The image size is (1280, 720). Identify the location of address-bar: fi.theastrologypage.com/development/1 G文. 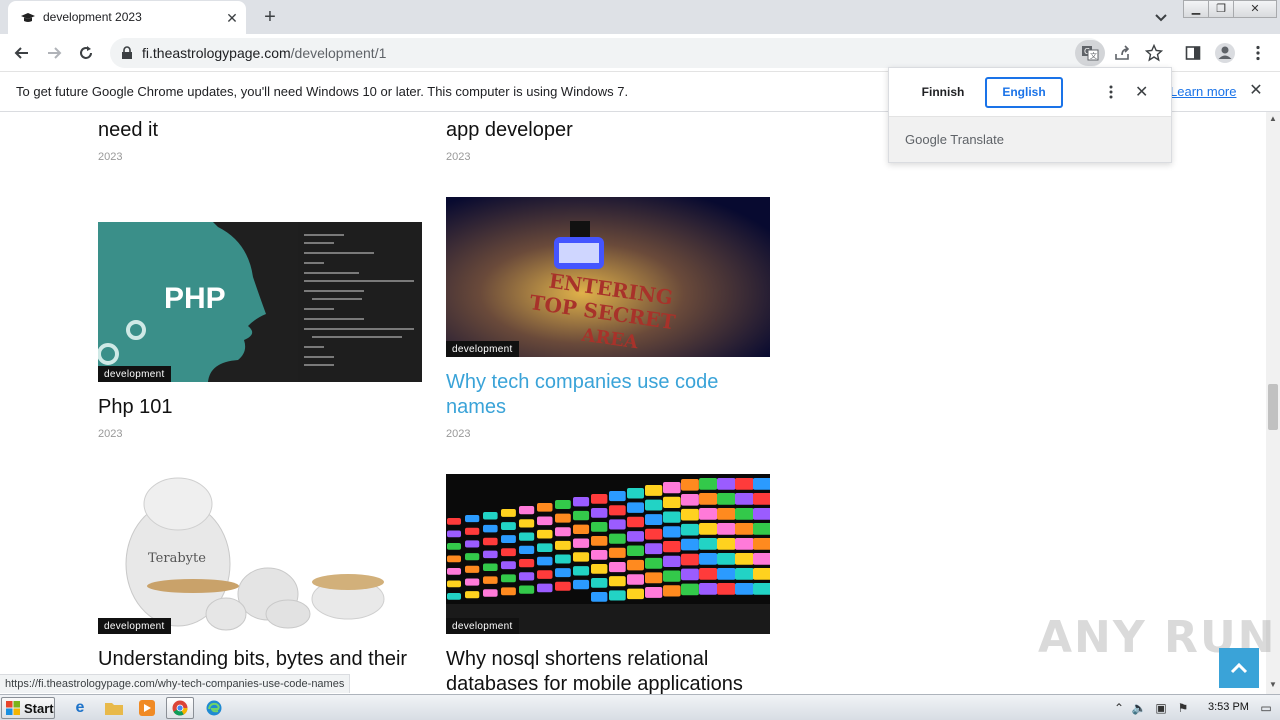
(636, 53).